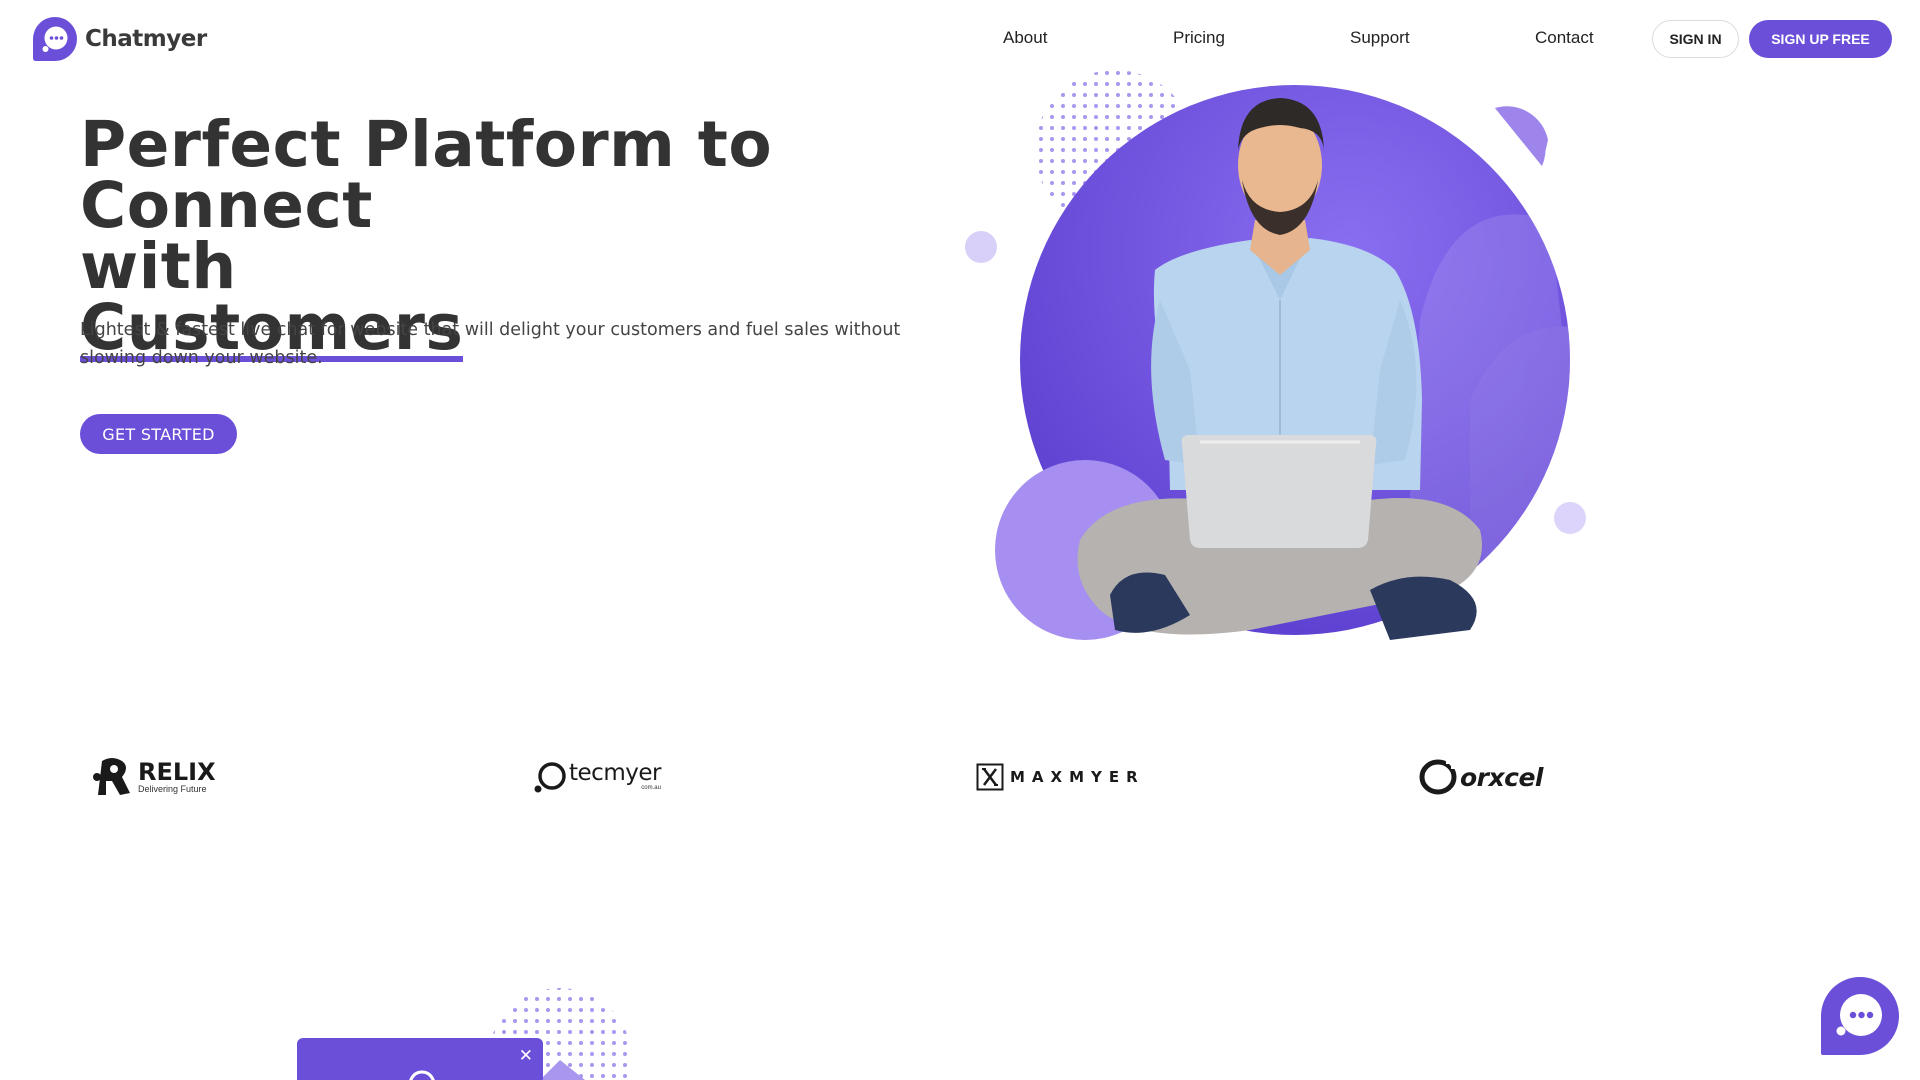 The height and width of the screenshot is (1080, 1920). I want to click on partner-tagline: com.au, so click(651, 788).